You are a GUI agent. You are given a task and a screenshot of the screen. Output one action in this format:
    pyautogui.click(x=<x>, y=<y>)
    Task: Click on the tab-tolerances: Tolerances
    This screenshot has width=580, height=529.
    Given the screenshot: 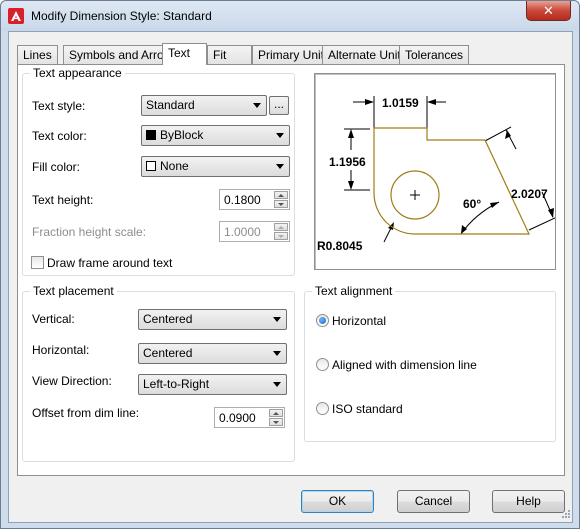 What is the action you would take?
    pyautogui.click(x=434, y=54)
    